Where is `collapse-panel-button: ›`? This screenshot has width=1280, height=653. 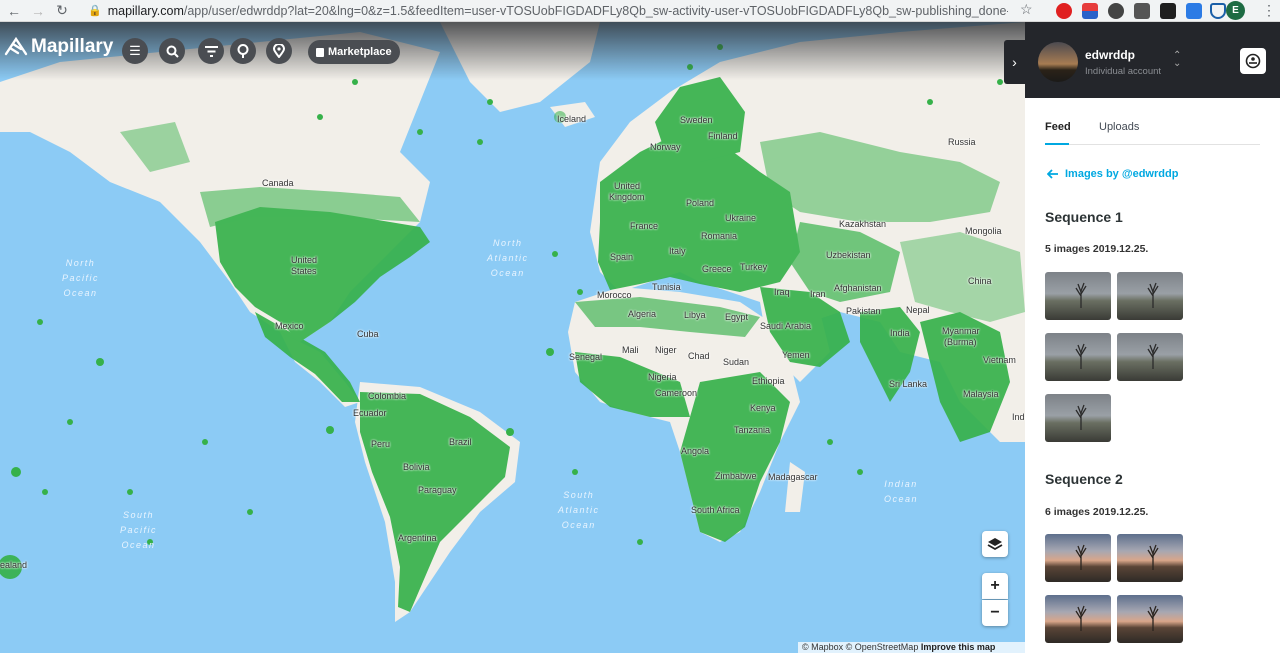 collapse-panel-button: › is located at coordinates (1014, 62).